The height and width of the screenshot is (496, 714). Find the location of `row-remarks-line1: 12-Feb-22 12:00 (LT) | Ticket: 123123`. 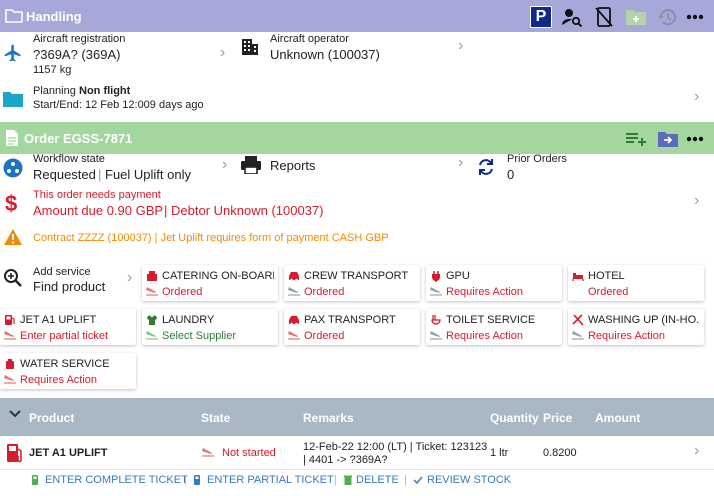

row-remarks-line1: 12-Feb-22 12:00 (LT) | Ticket: 123123 is located at coordinates (395, 447).